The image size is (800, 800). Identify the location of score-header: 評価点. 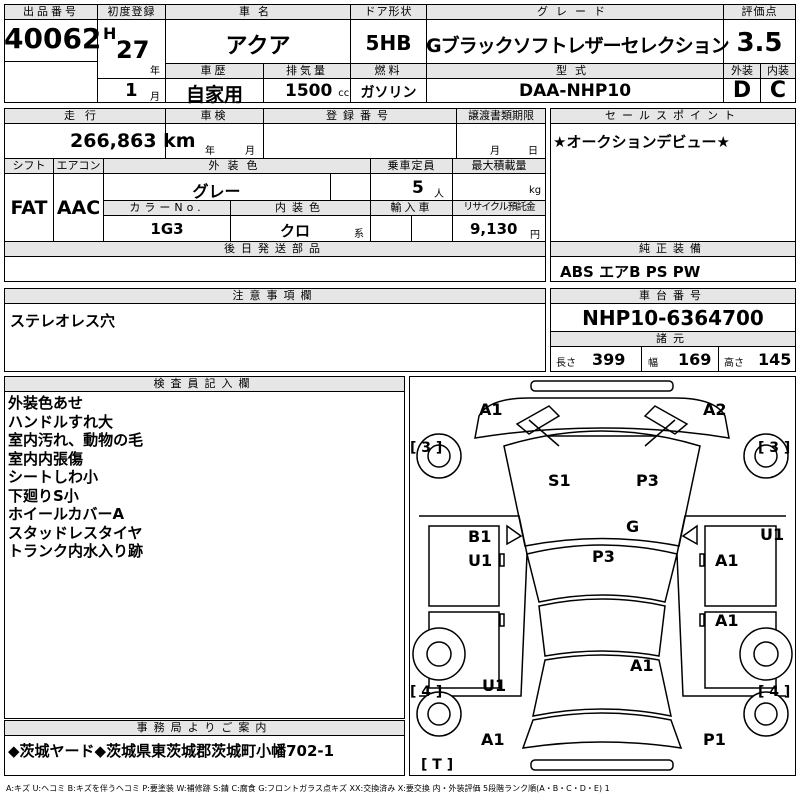
(759, 12).